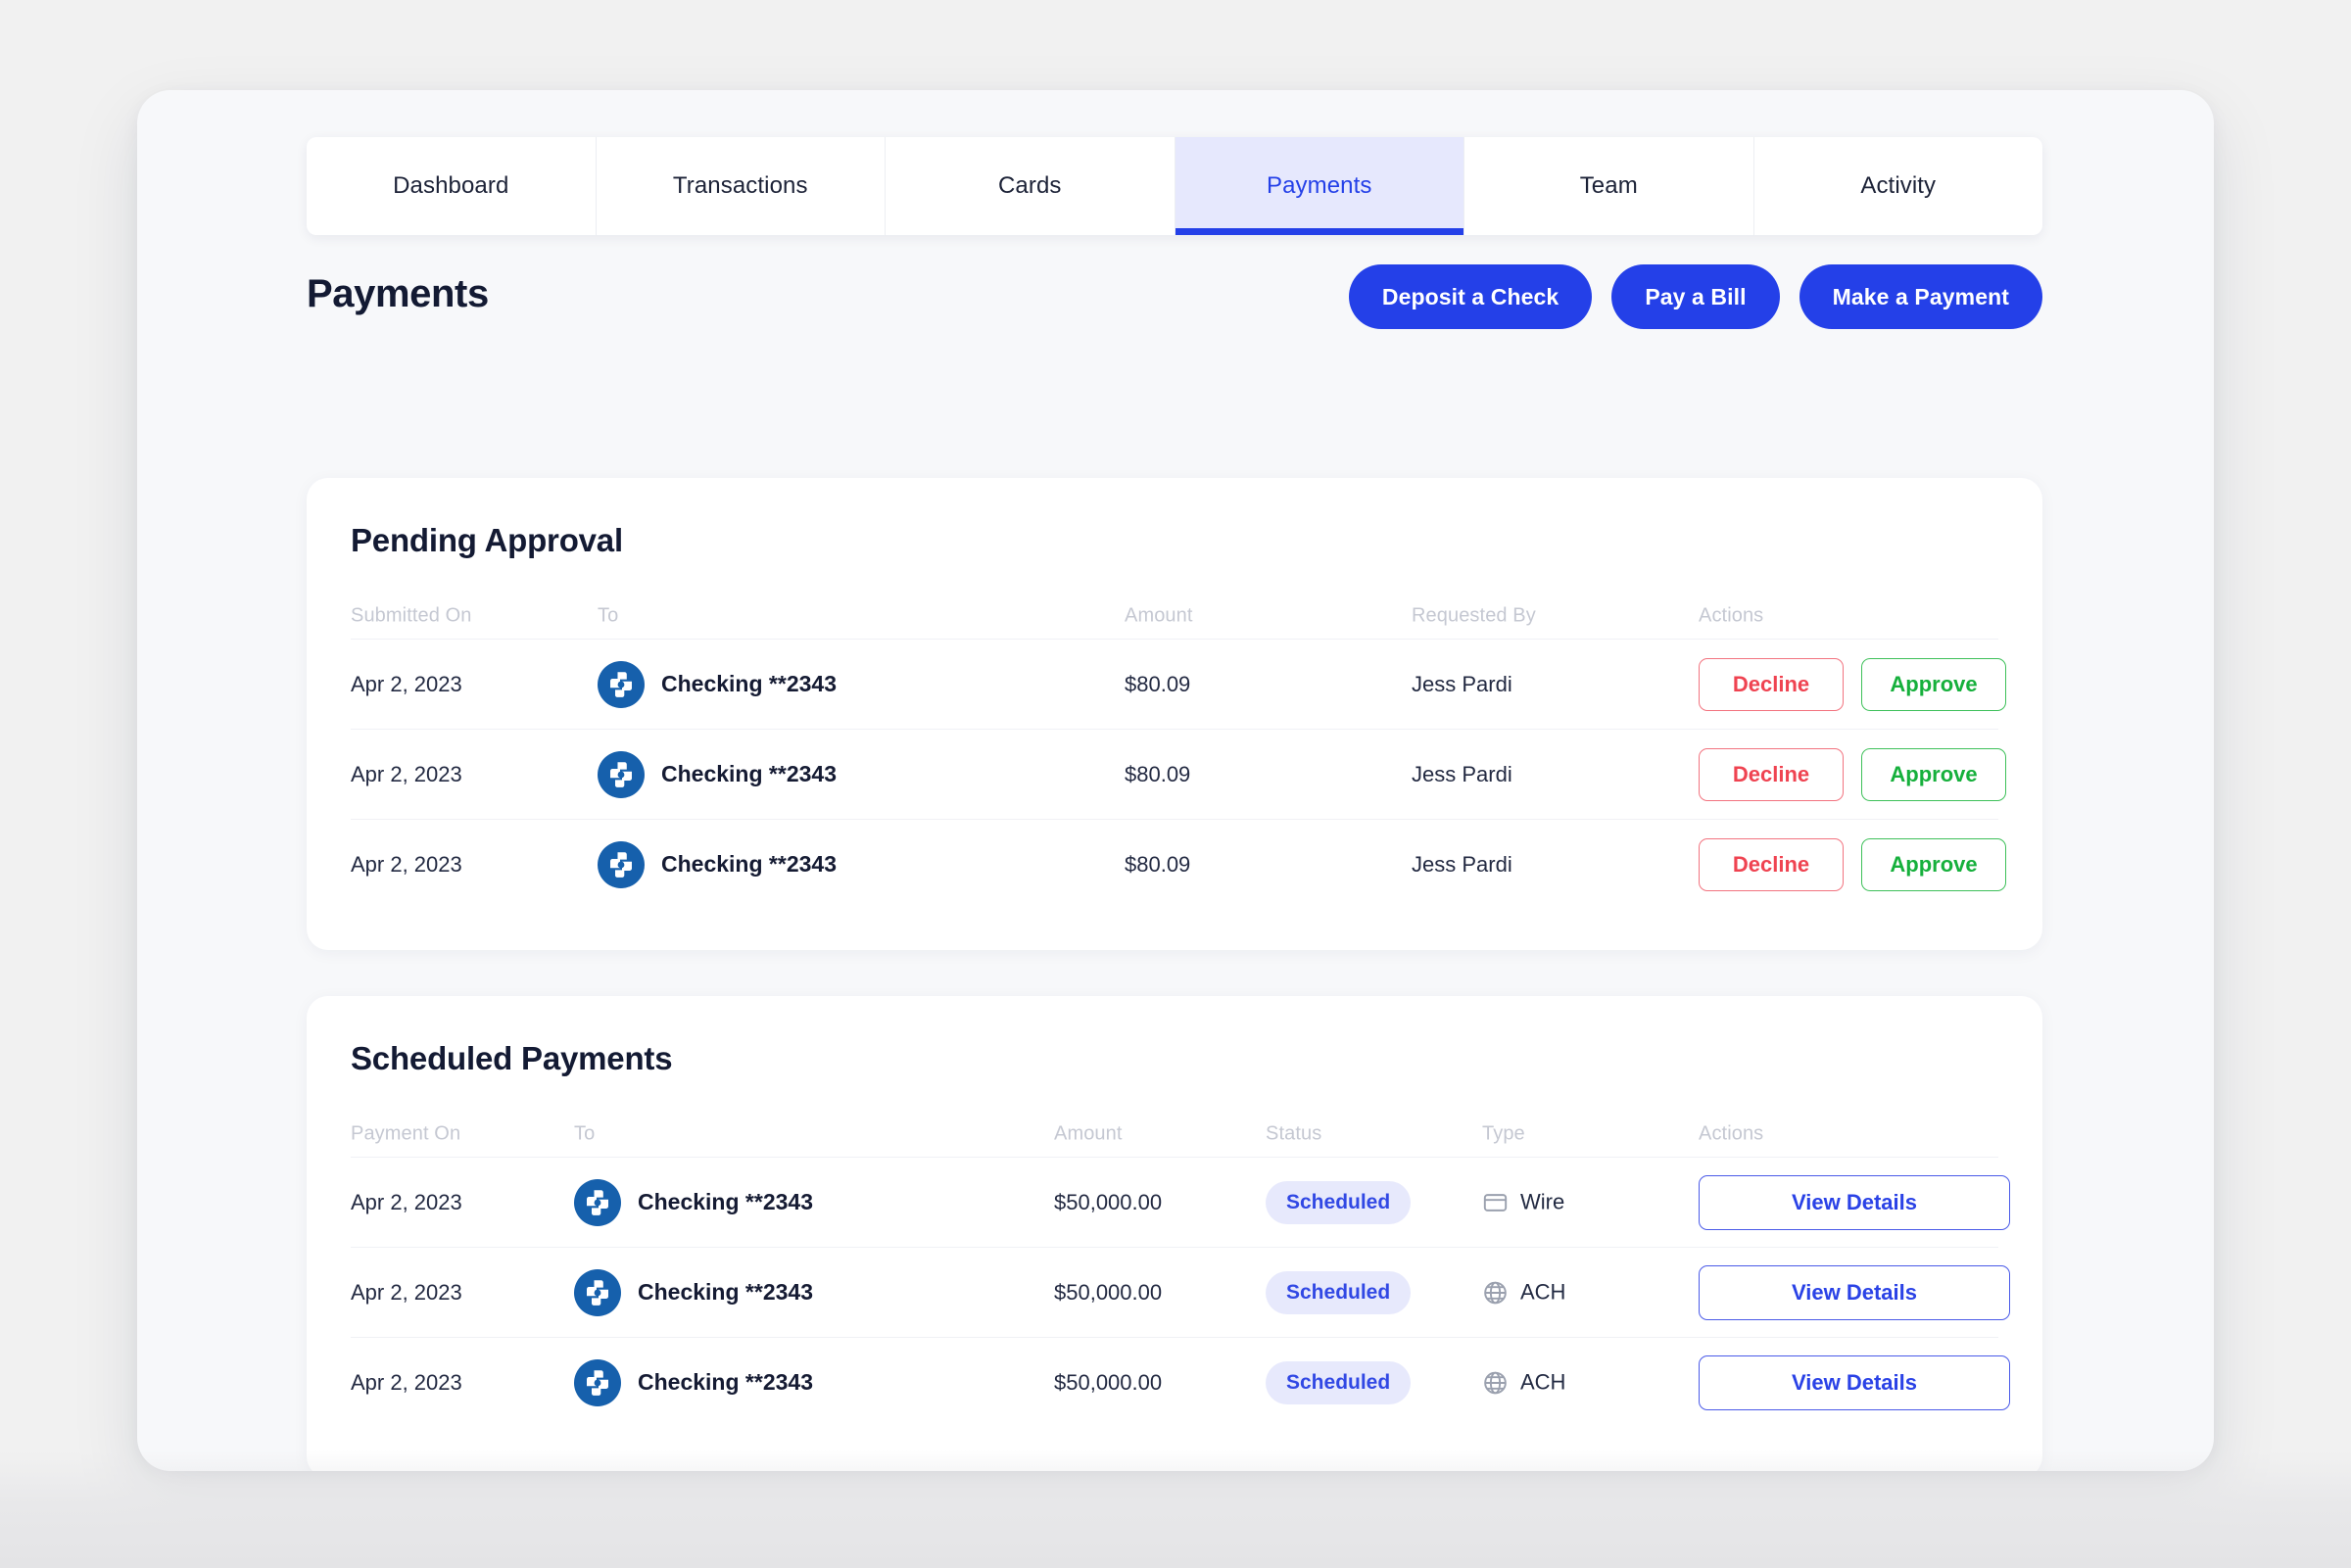  What do you see at coordinates (406, 1134) in the screenshot?
I see `column-header-payment-on: Payment On` at bounding box center [406, 1134].